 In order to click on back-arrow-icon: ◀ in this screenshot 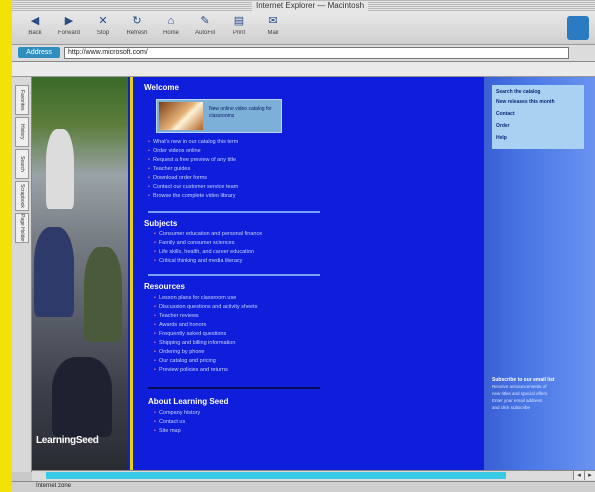, I will do `click(35, 21)`.